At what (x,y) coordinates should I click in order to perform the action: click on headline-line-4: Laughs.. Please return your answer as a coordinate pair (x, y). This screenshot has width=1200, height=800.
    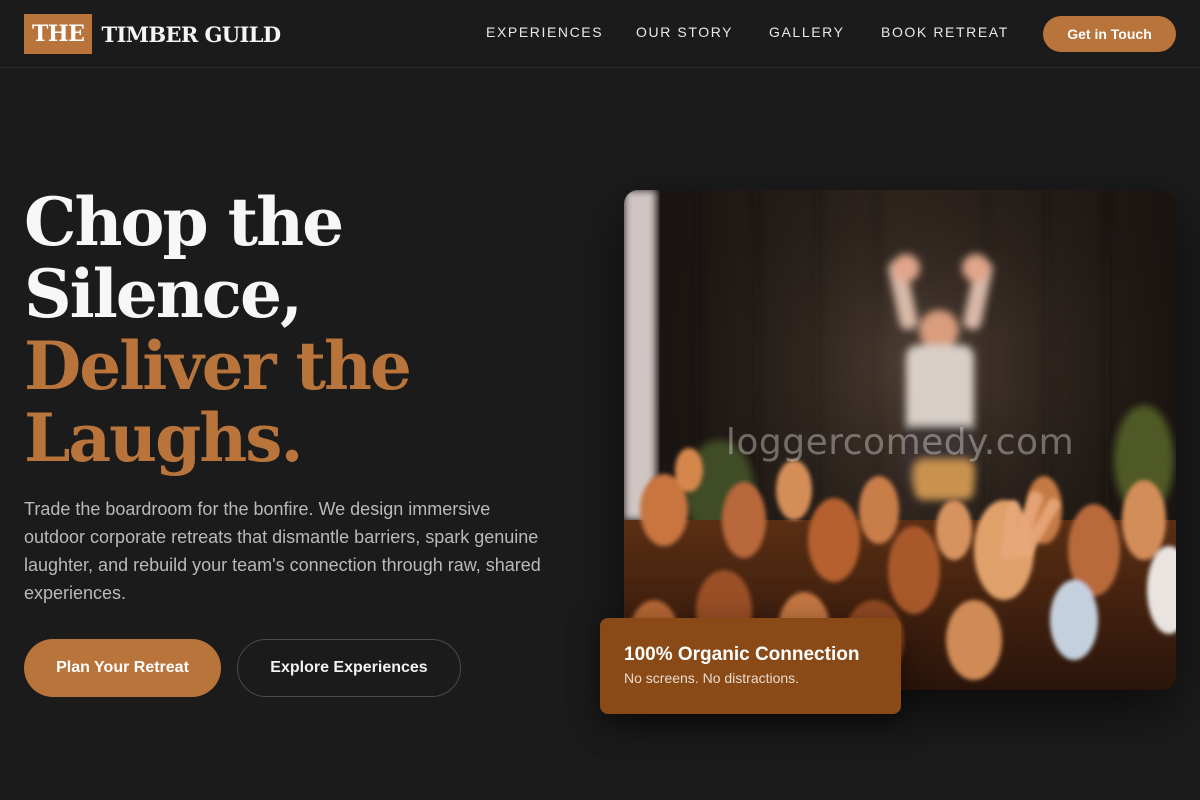
    Looking at the image, I should click on (163, 438).